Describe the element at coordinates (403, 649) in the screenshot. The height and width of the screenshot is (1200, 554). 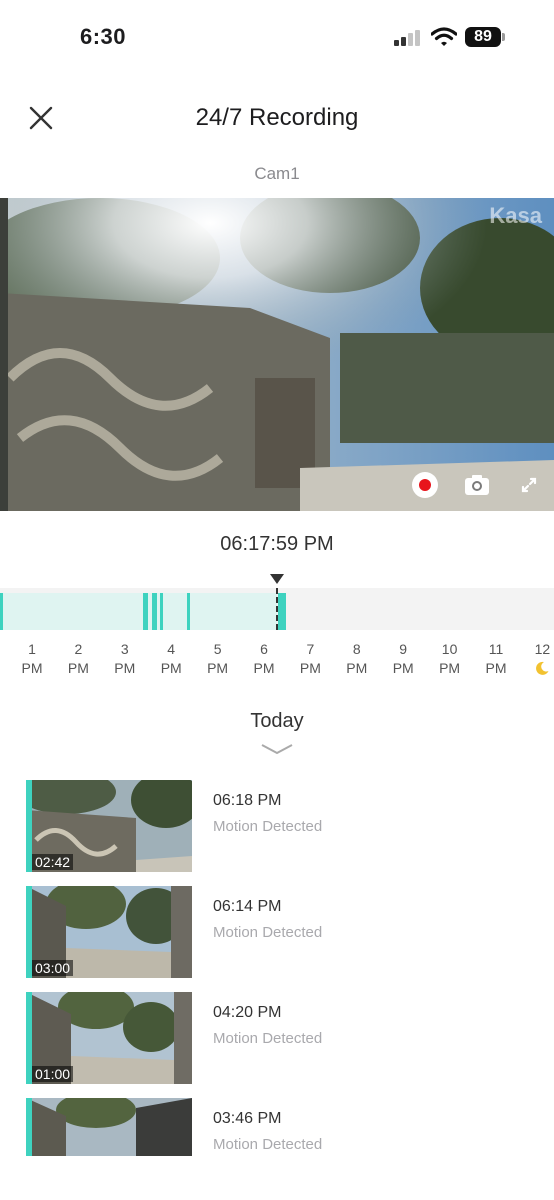
I see `hour-number: 9` at that location.